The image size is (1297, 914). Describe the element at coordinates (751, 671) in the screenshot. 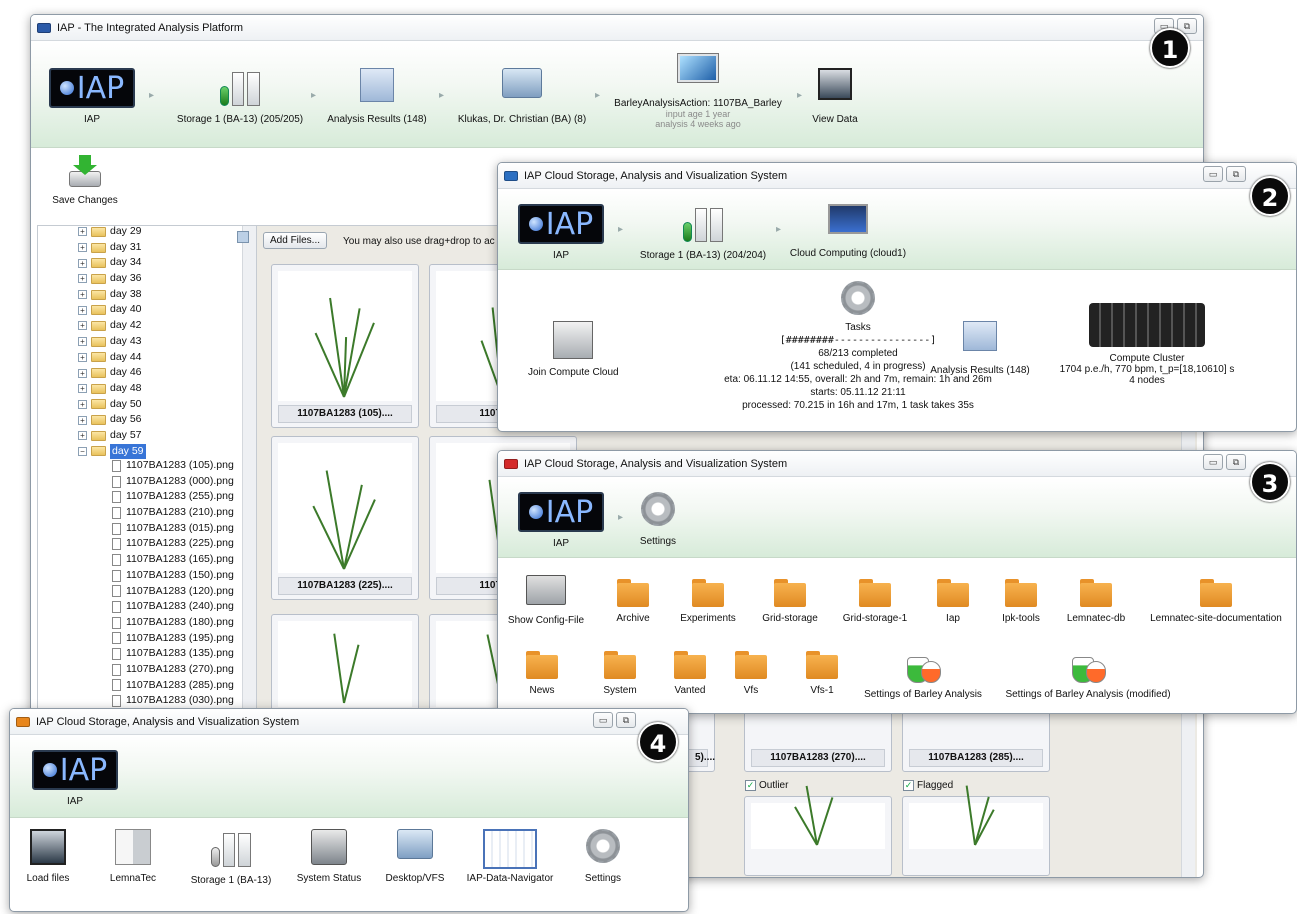

I see `settings-folder-vfs: Vfs` at that location.